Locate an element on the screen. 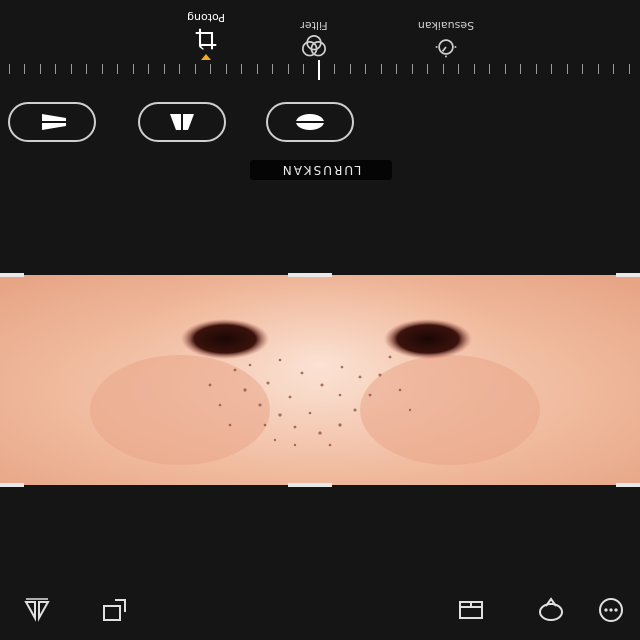  straighten-label: LURUSKAN is located at coordinates (321, 170).